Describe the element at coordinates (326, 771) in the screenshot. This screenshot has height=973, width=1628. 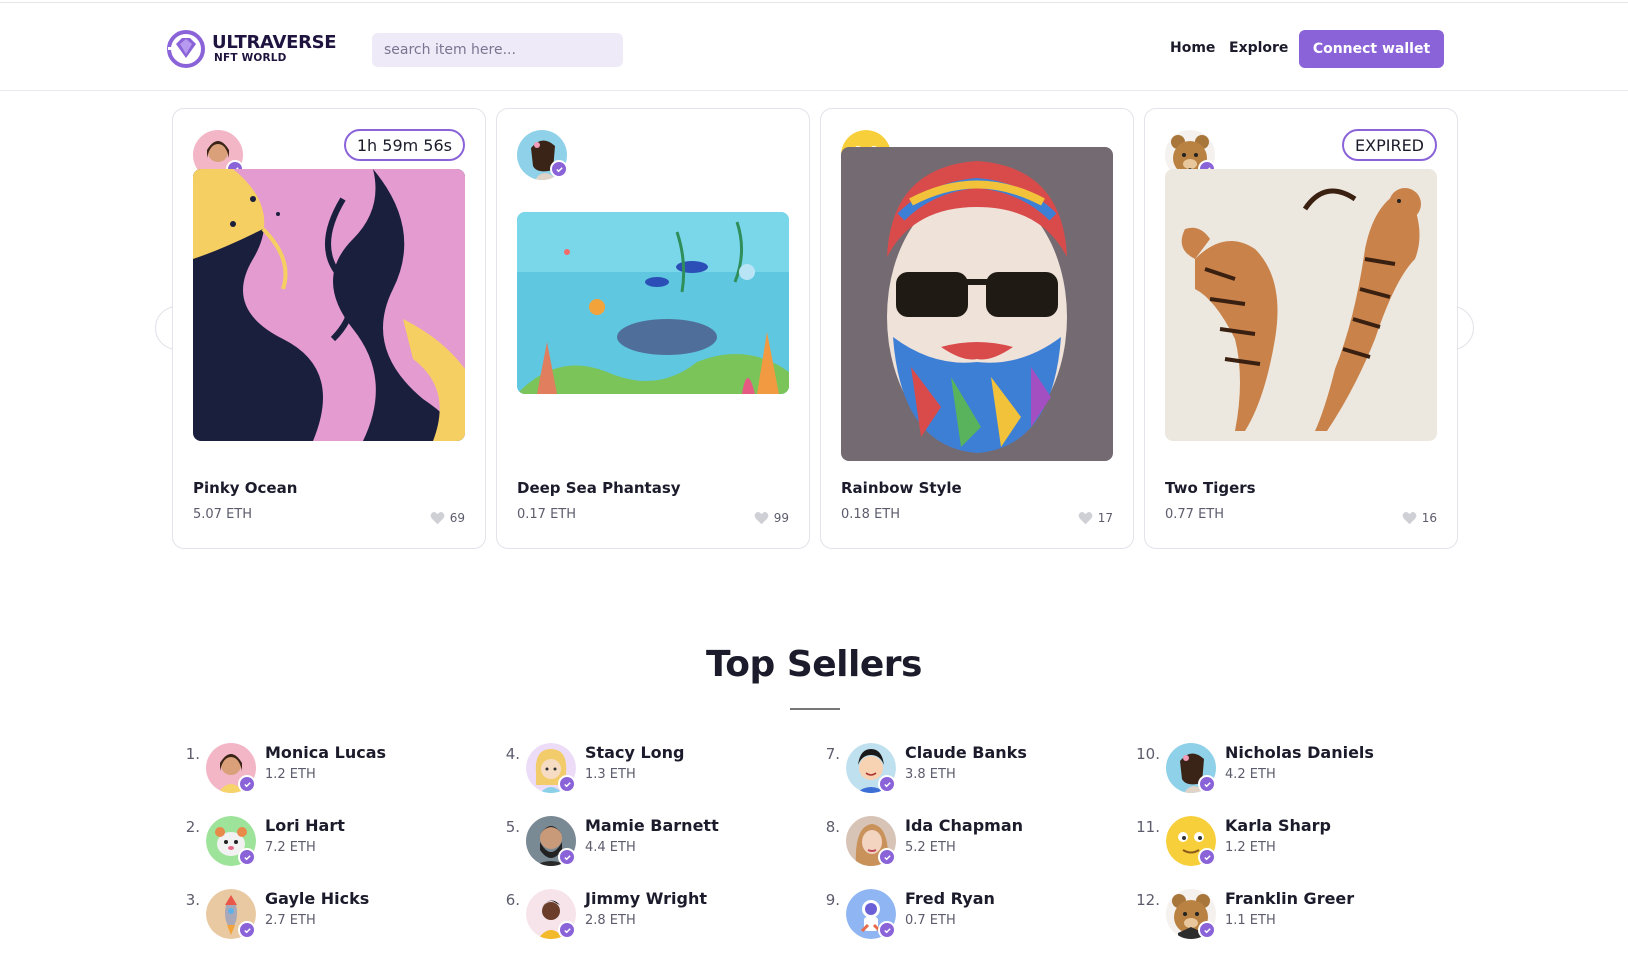
I see `seller-item: 1. Monica Lucas 1.2 ETH` at that location.